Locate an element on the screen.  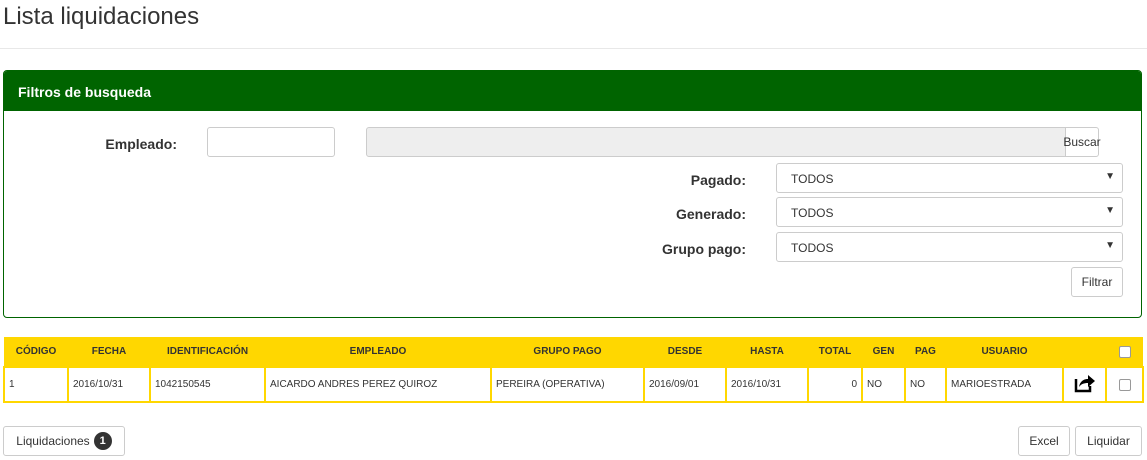
column-header: FECHA is located at coordinates (109, 352).